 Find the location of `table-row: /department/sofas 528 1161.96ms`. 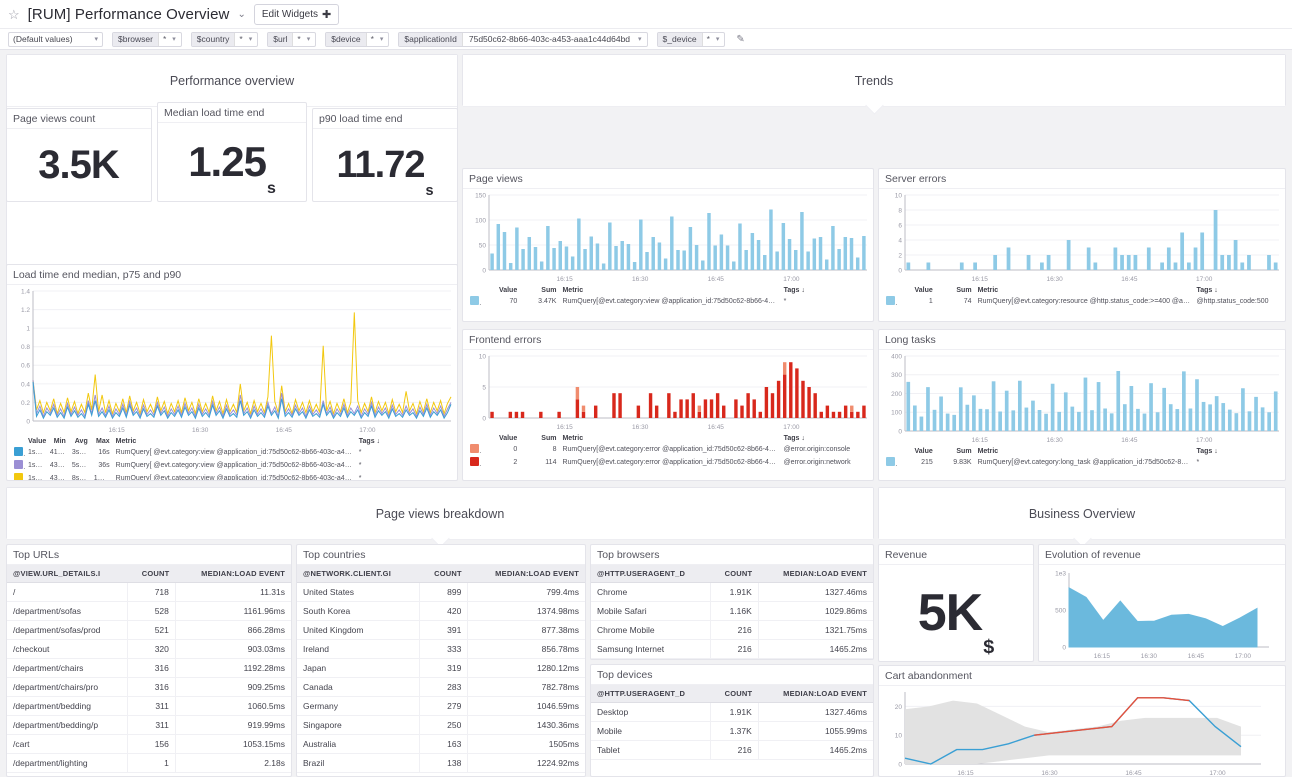

table-row: /department/sofas 528 1161.96ms is located at coordinates (149, 611).